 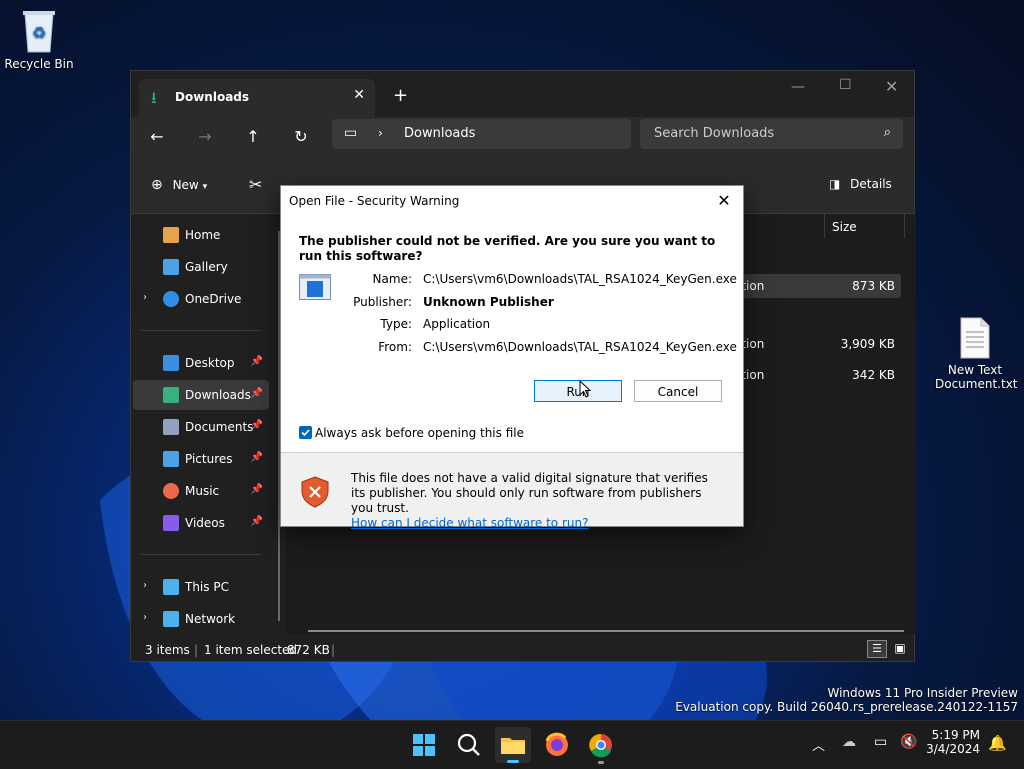 What do you see at coordinates (578, 391) in the screenshot?
I see `run-button: Run` at bounding box center [578, 391].